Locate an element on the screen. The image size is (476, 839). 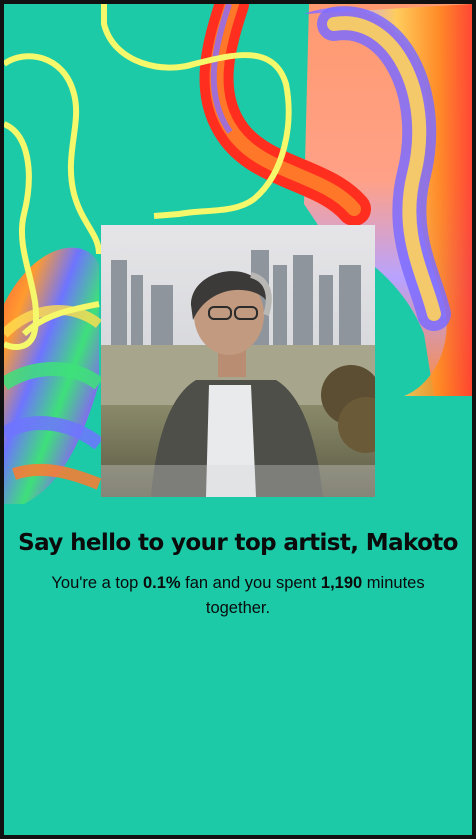
fan-percent: 0.1% is located at coordinates (161, 583).